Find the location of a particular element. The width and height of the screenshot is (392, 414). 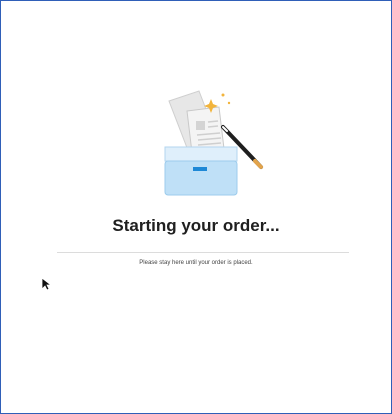

order-illustration-icon is located at coordinates (213, 143).